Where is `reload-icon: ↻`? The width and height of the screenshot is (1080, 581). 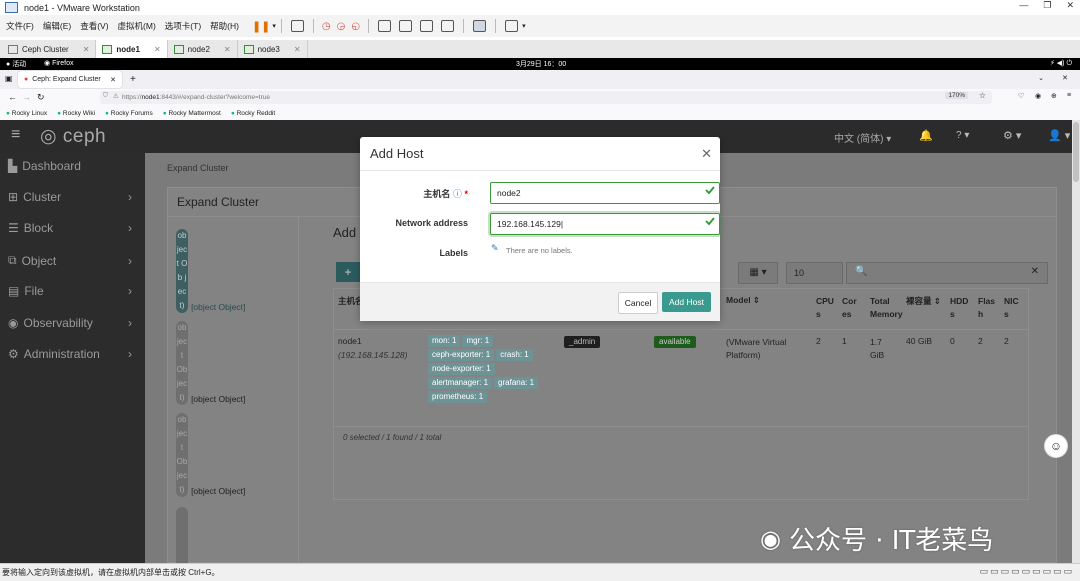
reload-icon: ↻ is located at coordinates (41, 97).